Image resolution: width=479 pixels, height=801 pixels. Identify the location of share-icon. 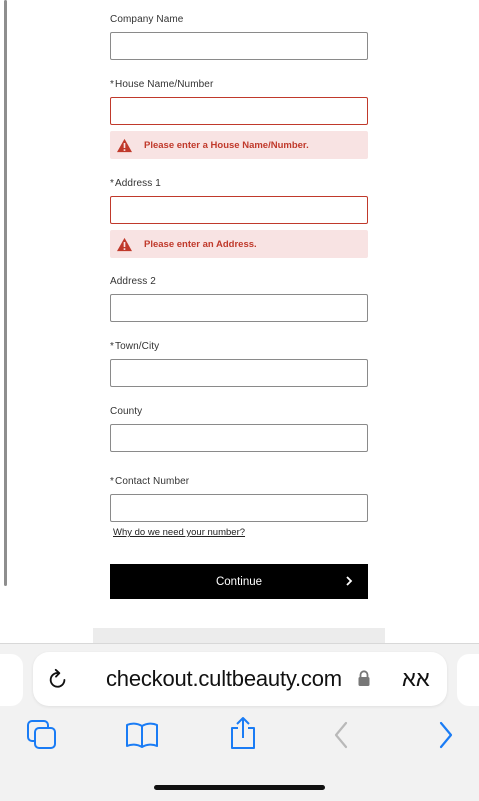
(243, 733).